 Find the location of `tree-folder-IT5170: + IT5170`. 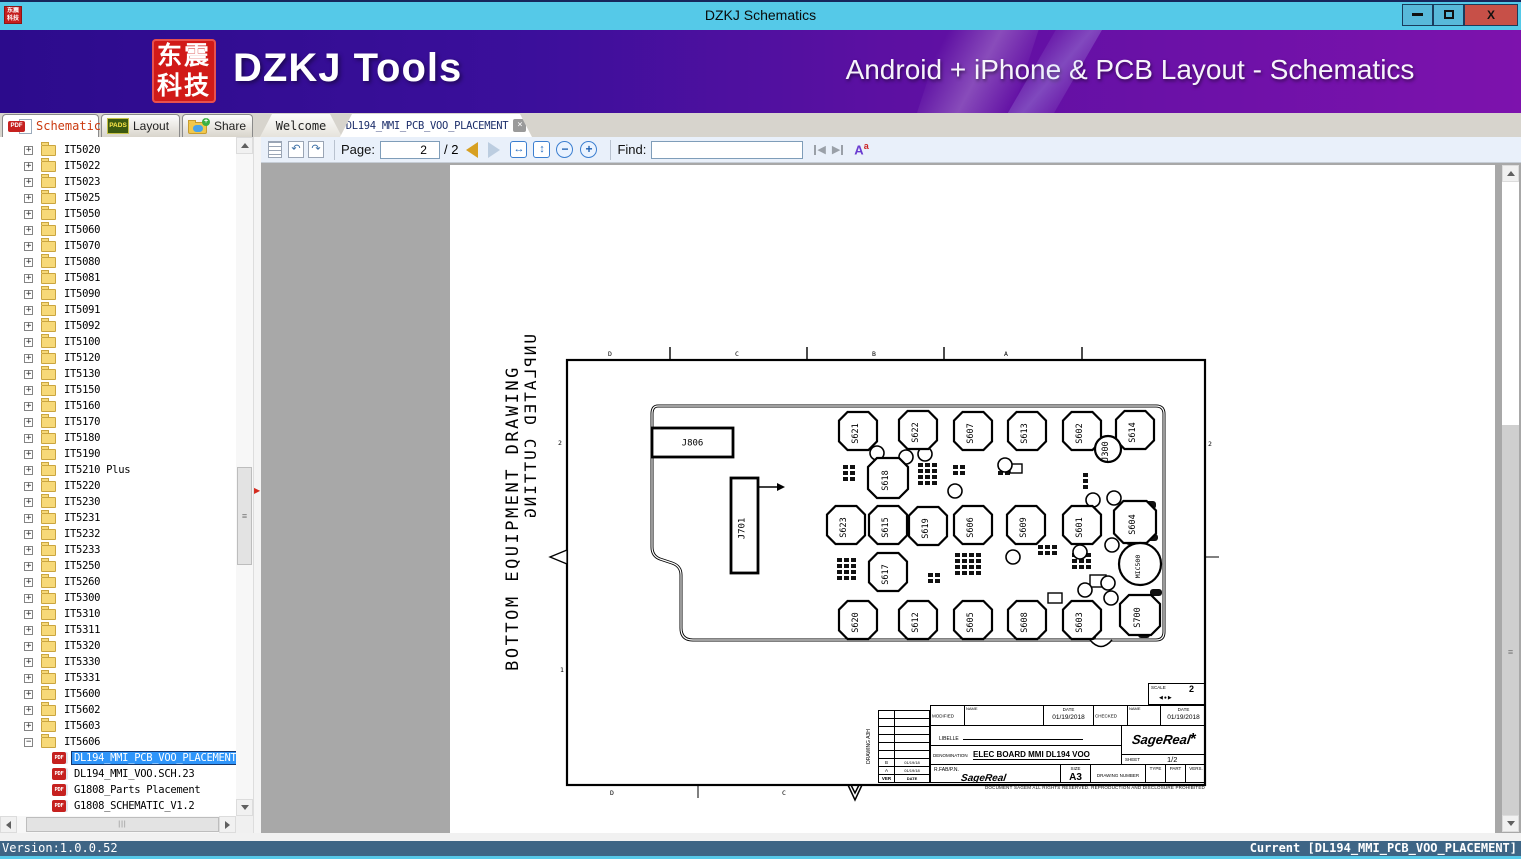

tree-folder-IT5170: + IT5170 is located at coordinates (118, 421).